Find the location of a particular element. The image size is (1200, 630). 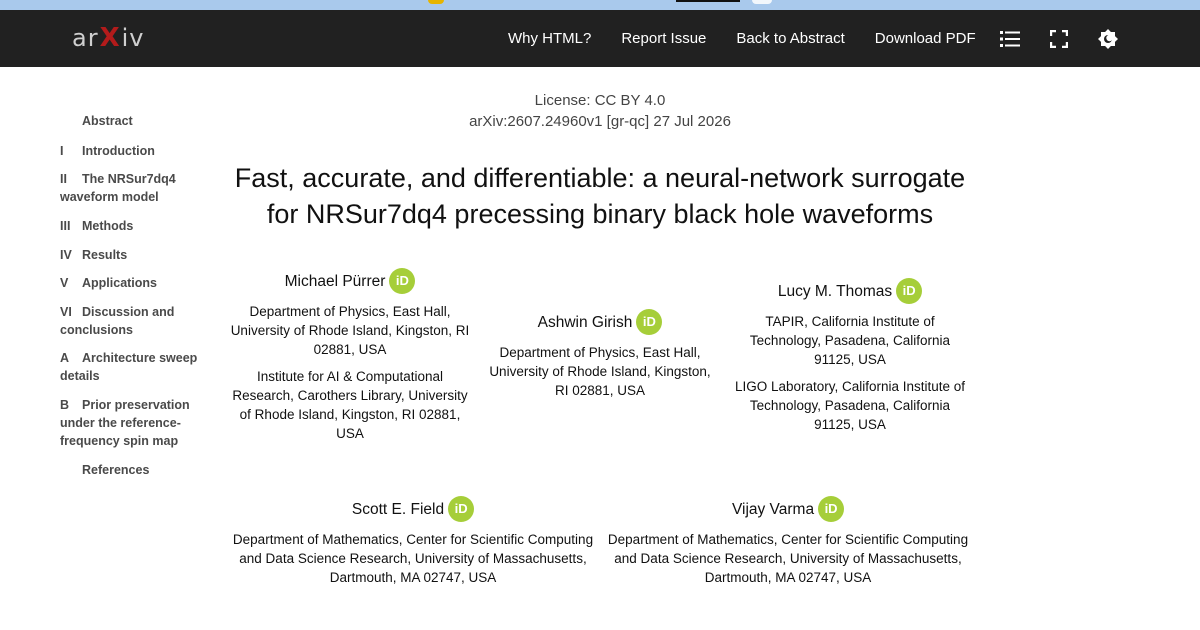

logo-x: X is located at coordinates (110, 38).